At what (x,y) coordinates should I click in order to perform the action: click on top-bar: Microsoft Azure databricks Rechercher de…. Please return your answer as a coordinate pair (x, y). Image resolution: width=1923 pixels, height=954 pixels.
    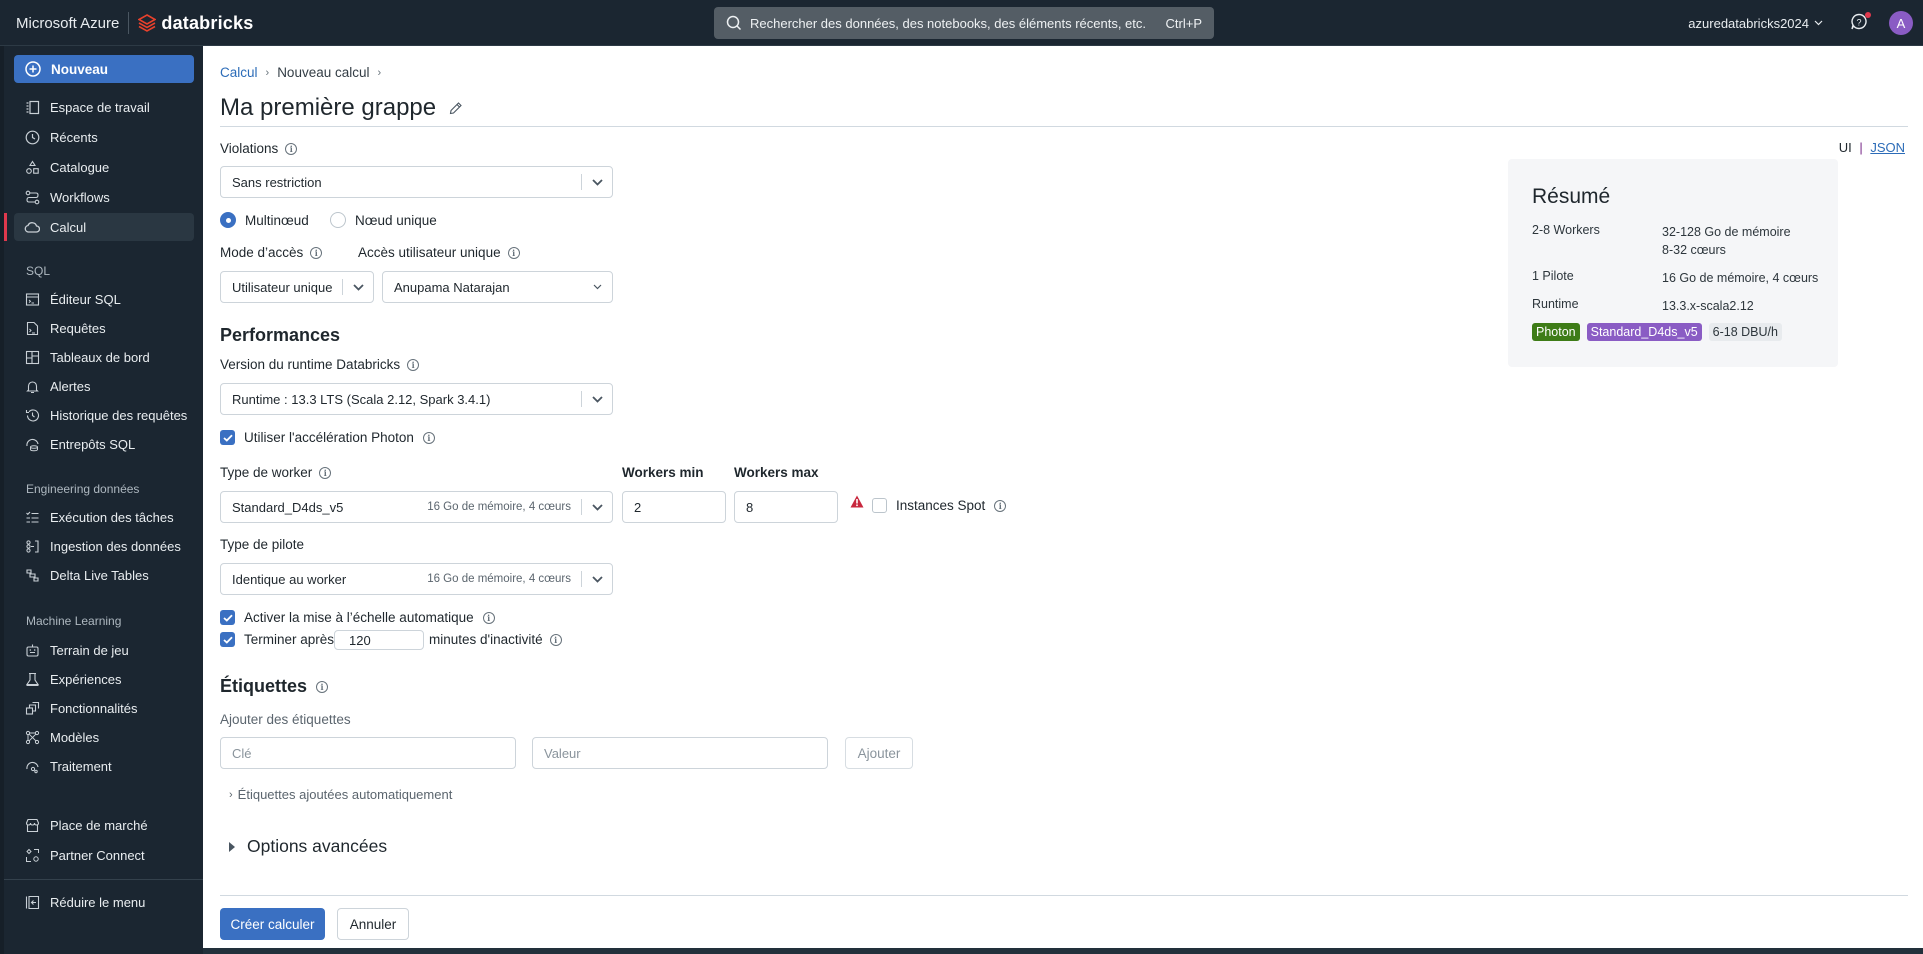
    Looking at the image, I should click on (961, 23).